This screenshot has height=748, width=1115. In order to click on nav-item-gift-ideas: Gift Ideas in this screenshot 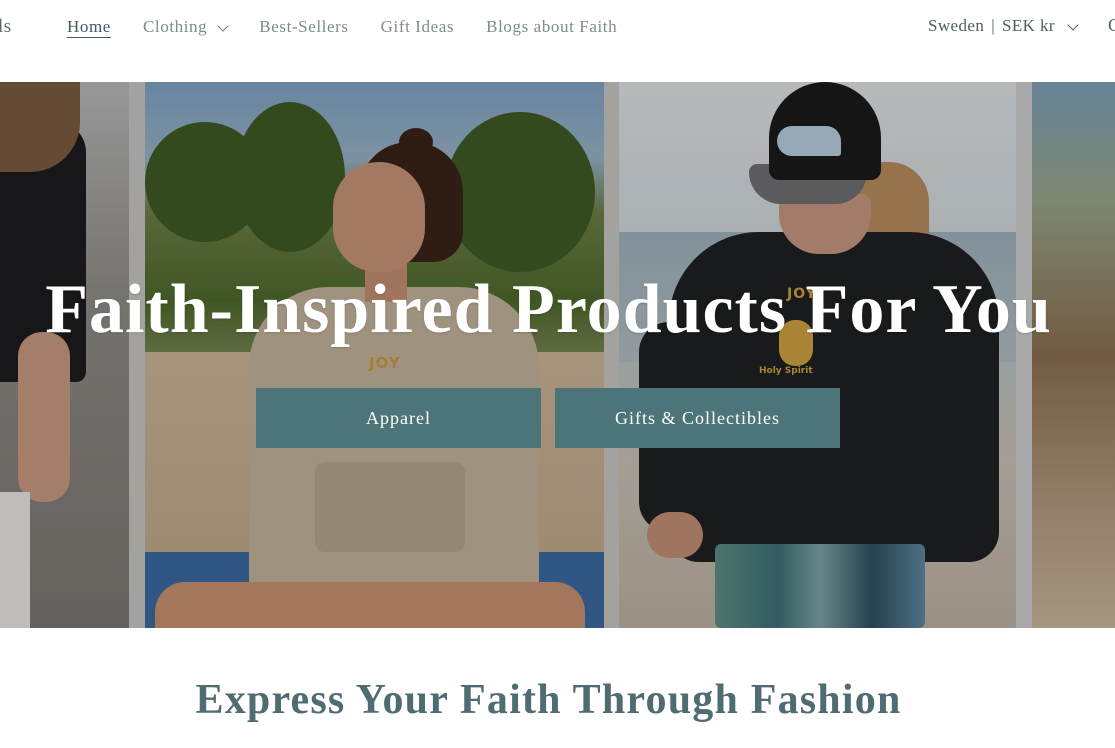, I will do `click(418, 27)`.